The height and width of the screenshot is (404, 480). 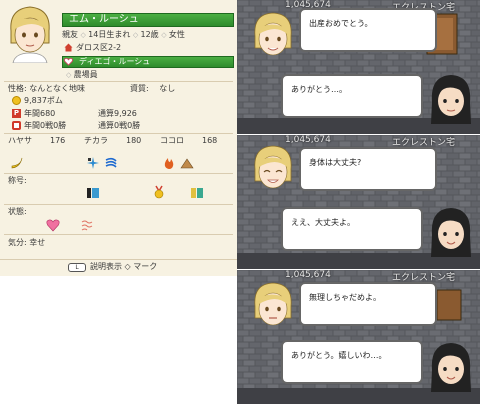 I want to click on profile-line-1: 親友 ◇ 14日生まれ ◇ 12歳 ◇ 女性, so click(x=123, y=35).